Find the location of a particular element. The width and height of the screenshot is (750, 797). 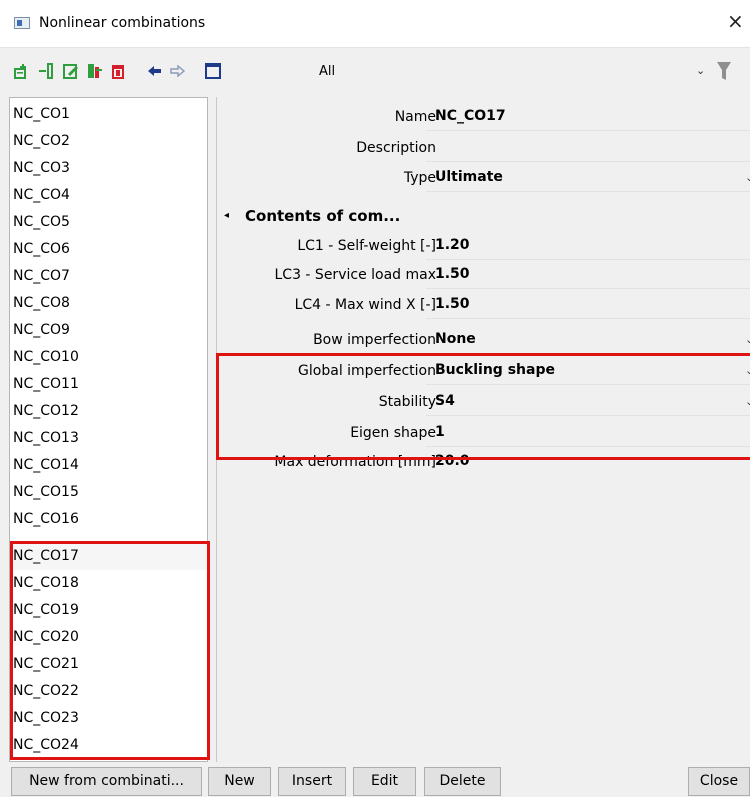

property-label: Global imperfection is located at coordinates (367, 371).